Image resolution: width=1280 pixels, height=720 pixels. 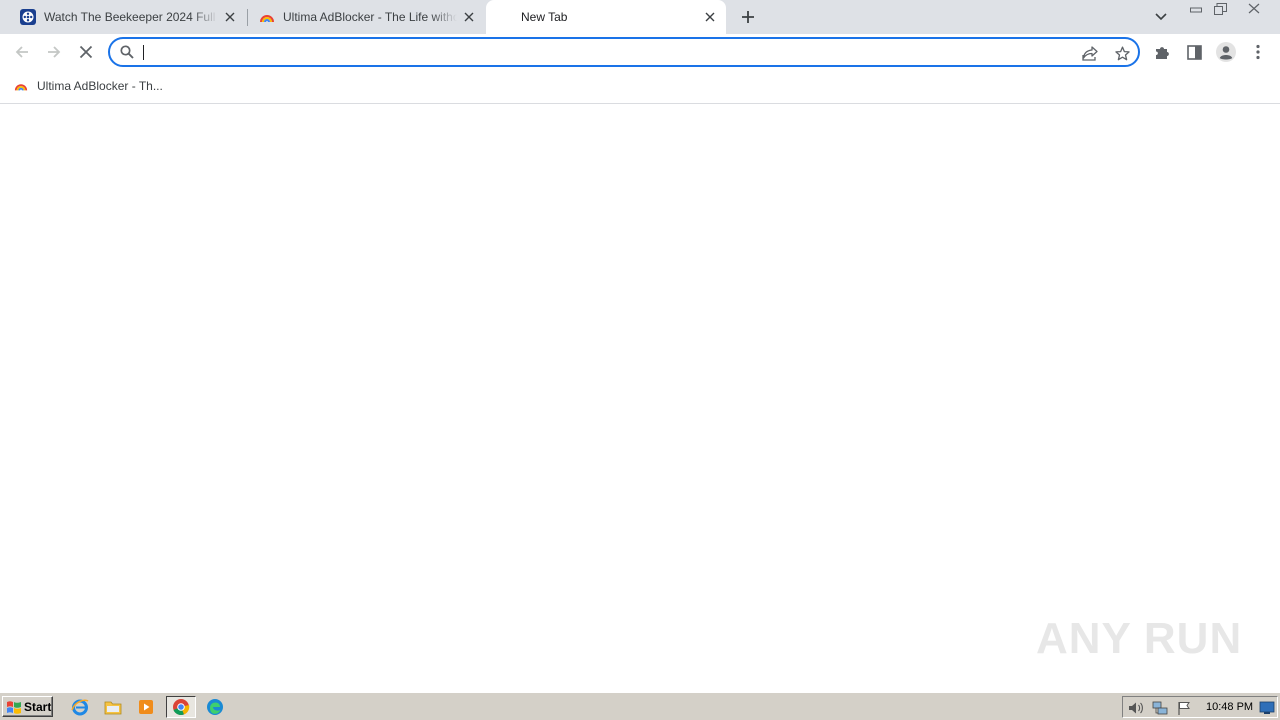 I want to click on close-icon, so click(x=1254, y=8).